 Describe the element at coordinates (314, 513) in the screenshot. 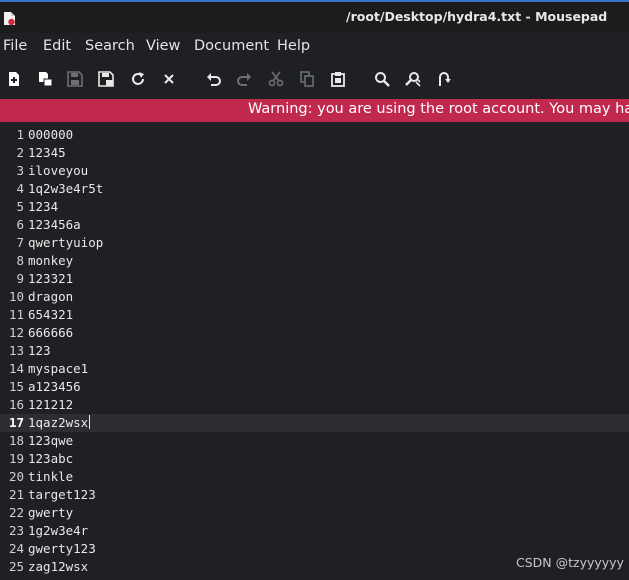

I see `editor-line: 22 gwerty` at that location.